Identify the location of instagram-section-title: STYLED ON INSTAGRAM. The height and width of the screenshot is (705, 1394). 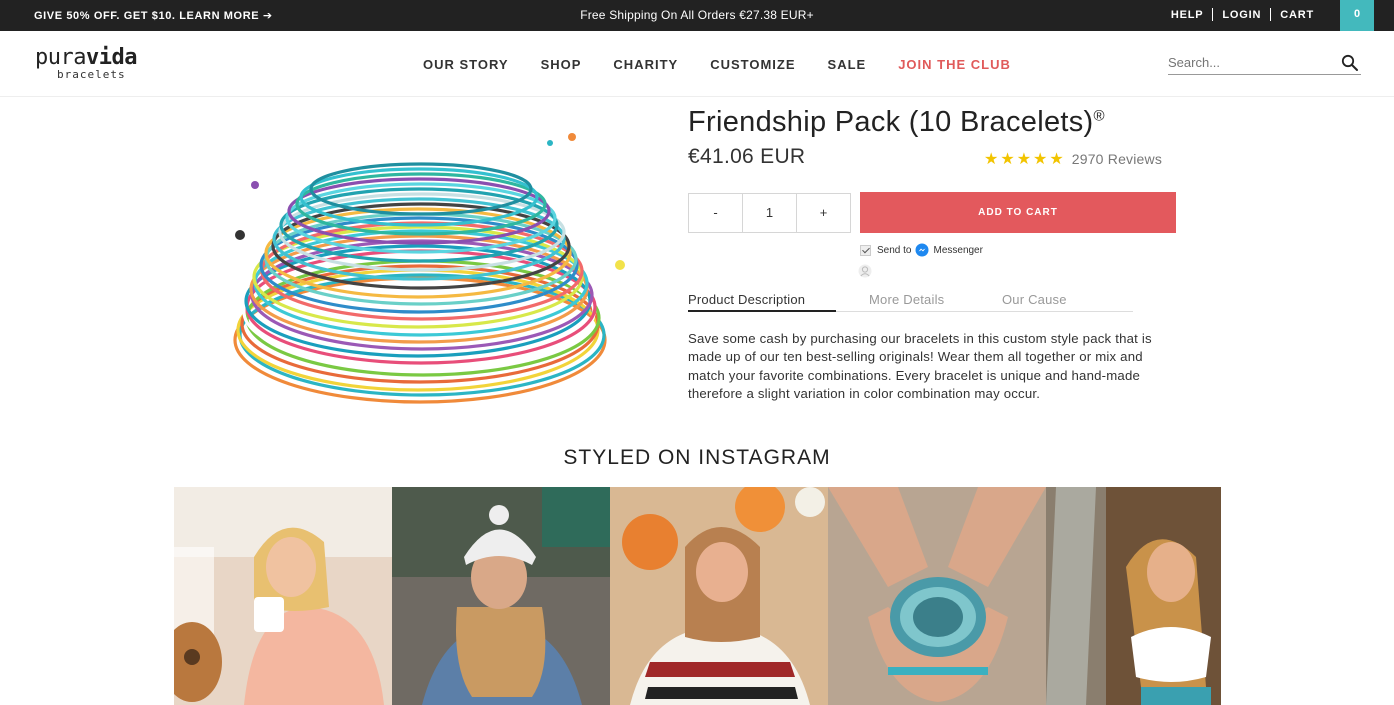
(697, 457).